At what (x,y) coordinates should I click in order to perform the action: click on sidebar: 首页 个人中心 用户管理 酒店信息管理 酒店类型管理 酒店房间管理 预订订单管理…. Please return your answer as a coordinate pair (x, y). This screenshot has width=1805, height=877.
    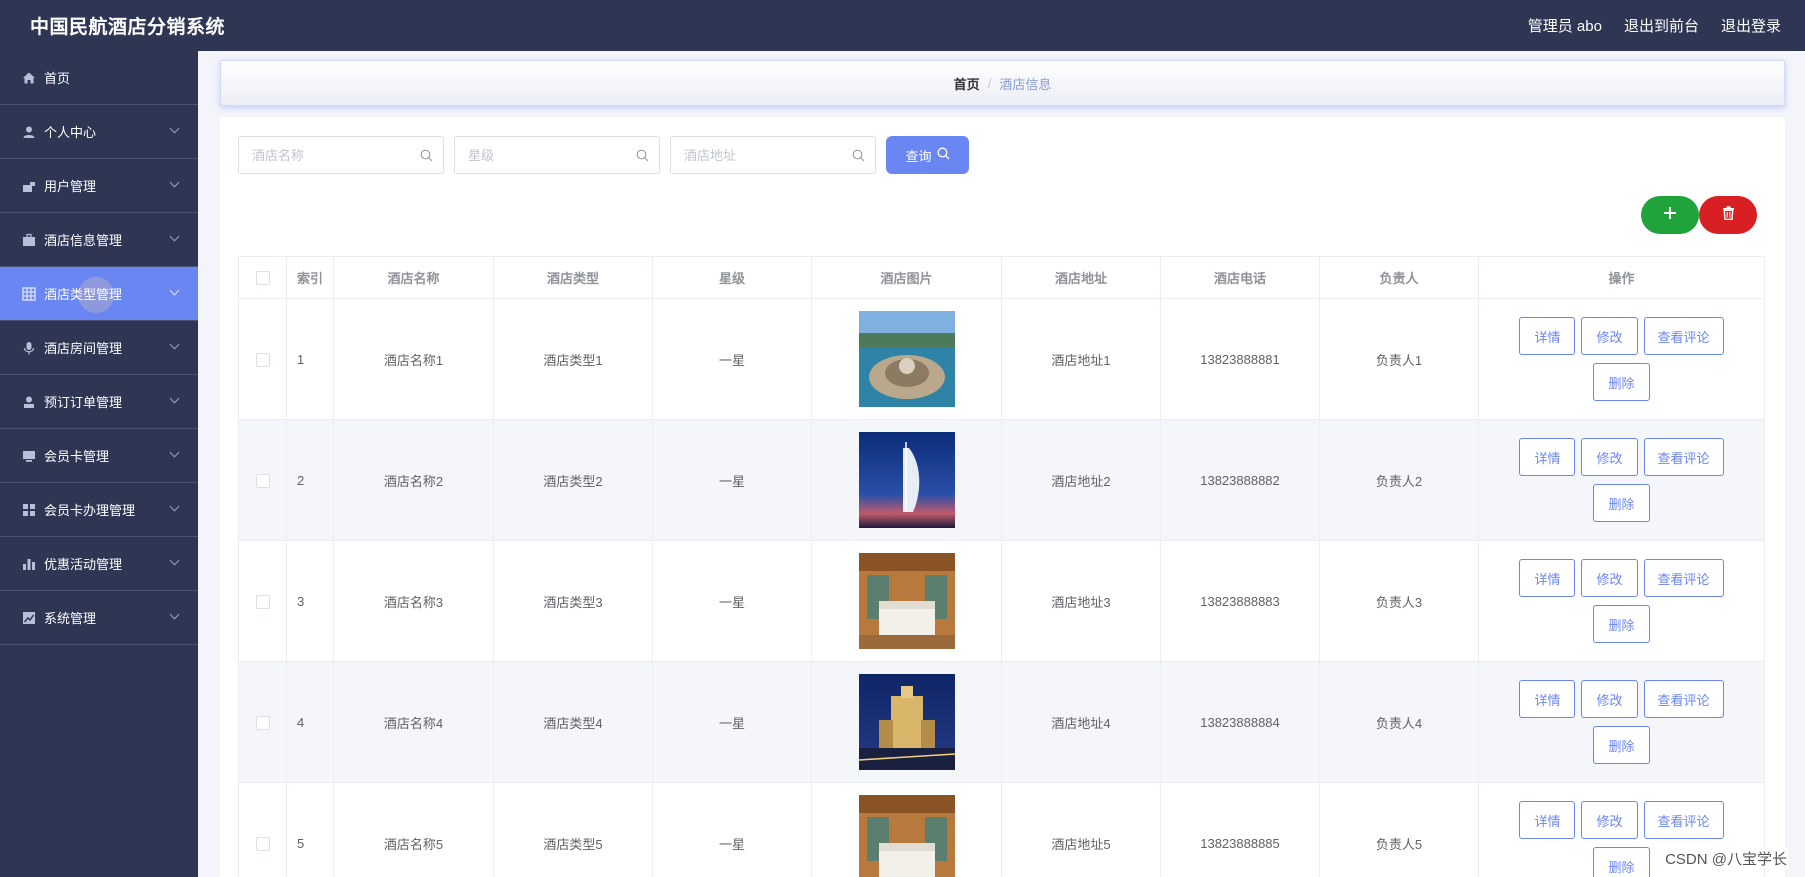
    Looking at the image, I should click on (99, 464).